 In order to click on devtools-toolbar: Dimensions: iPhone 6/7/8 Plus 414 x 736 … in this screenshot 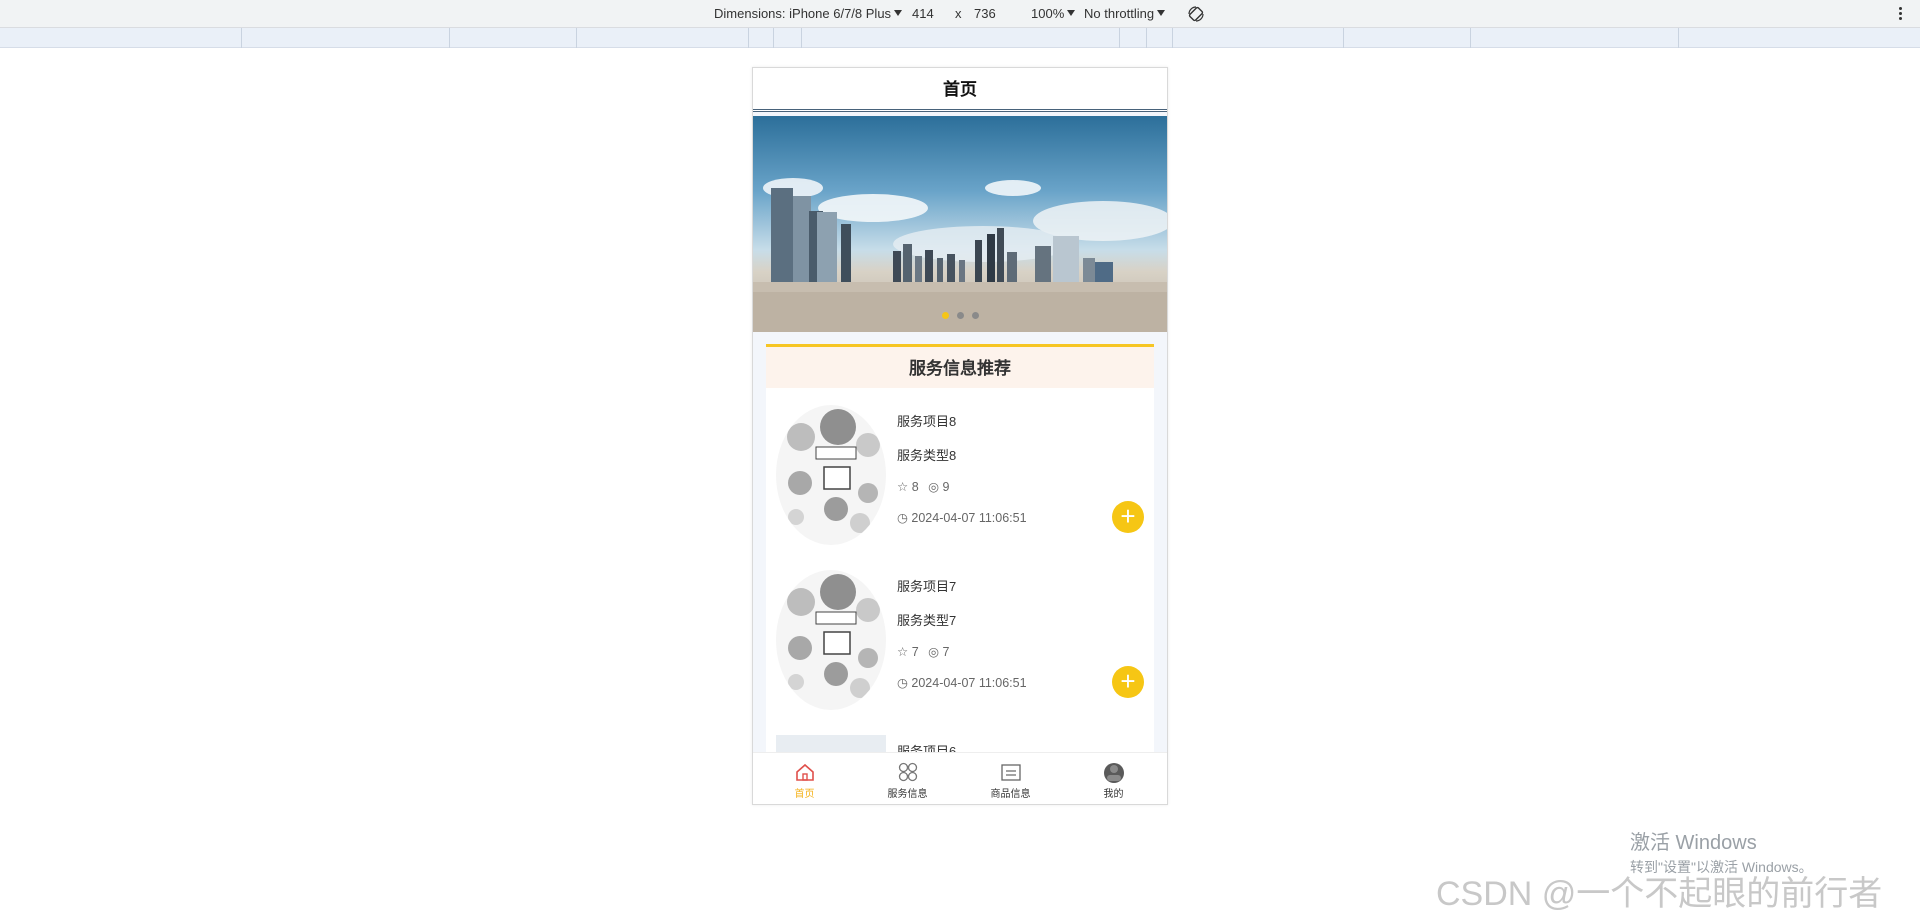, I will do `click(960, 14)`.